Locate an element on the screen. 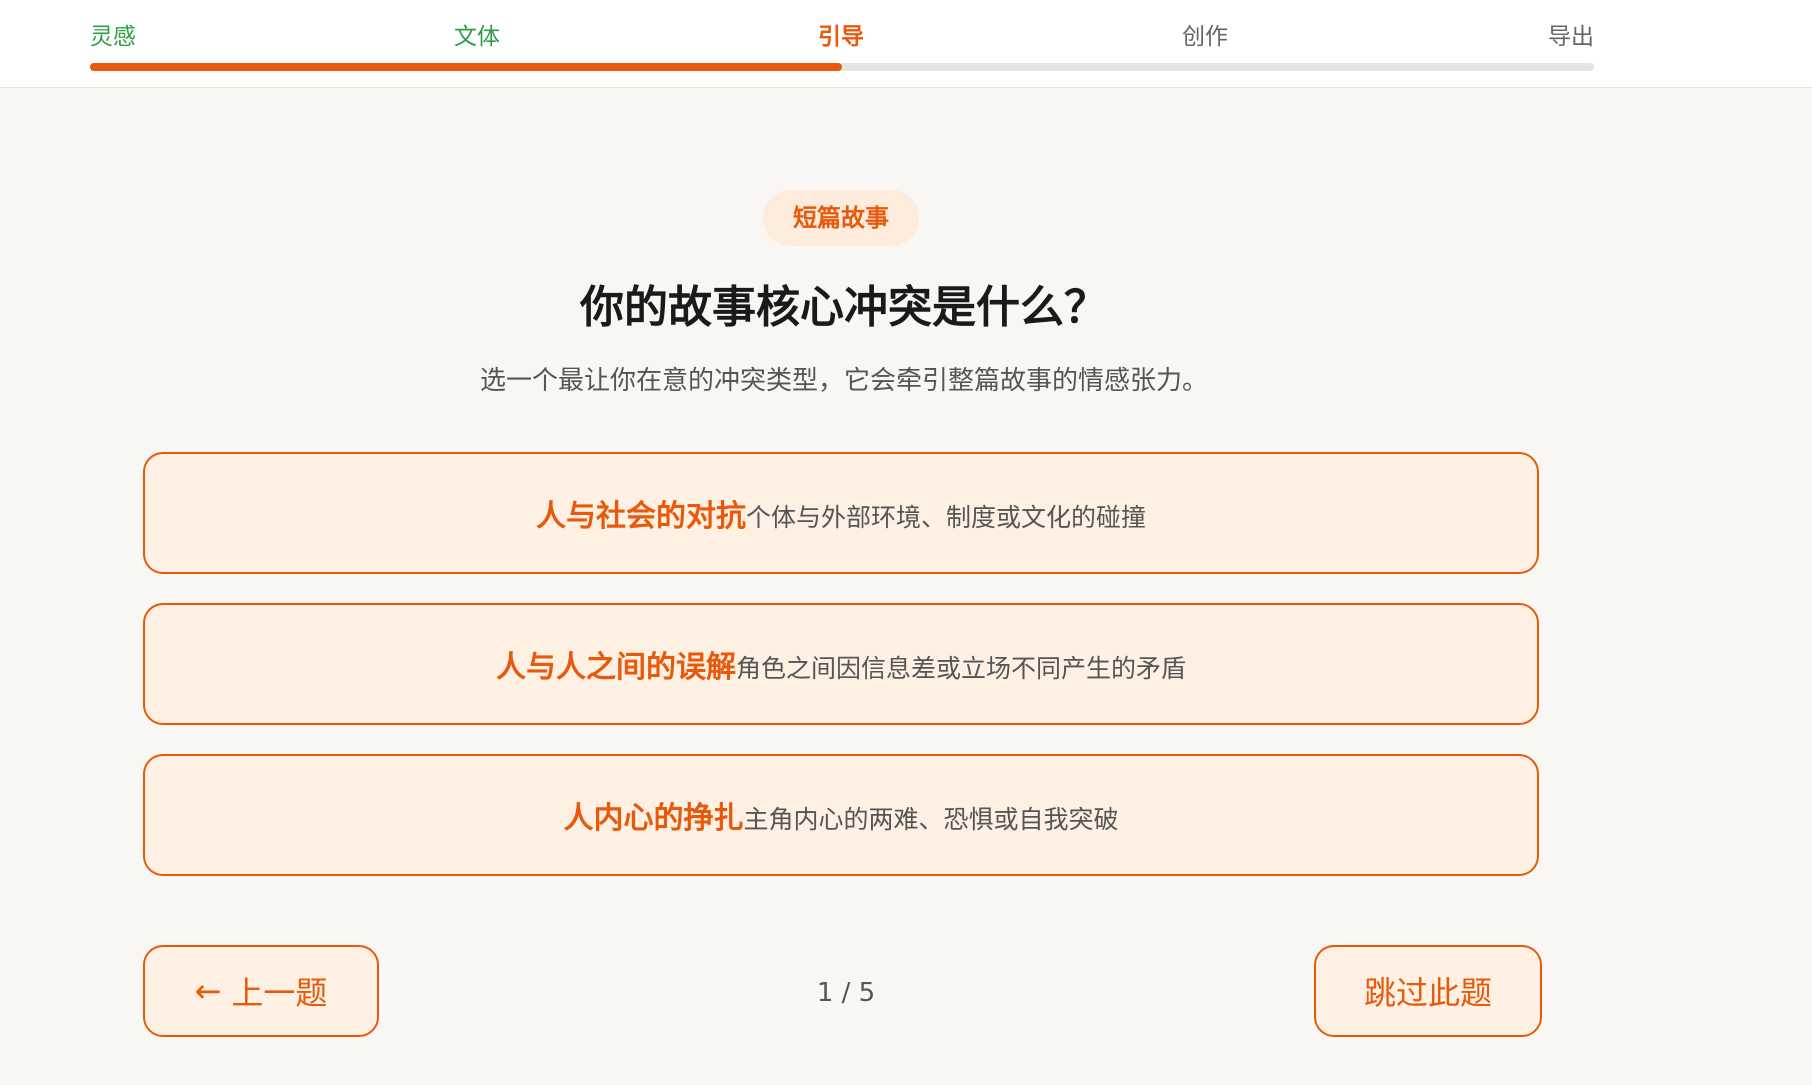 This screenshot has height=1085, width=1812. progress-fill is located at coordinates (466, 67).